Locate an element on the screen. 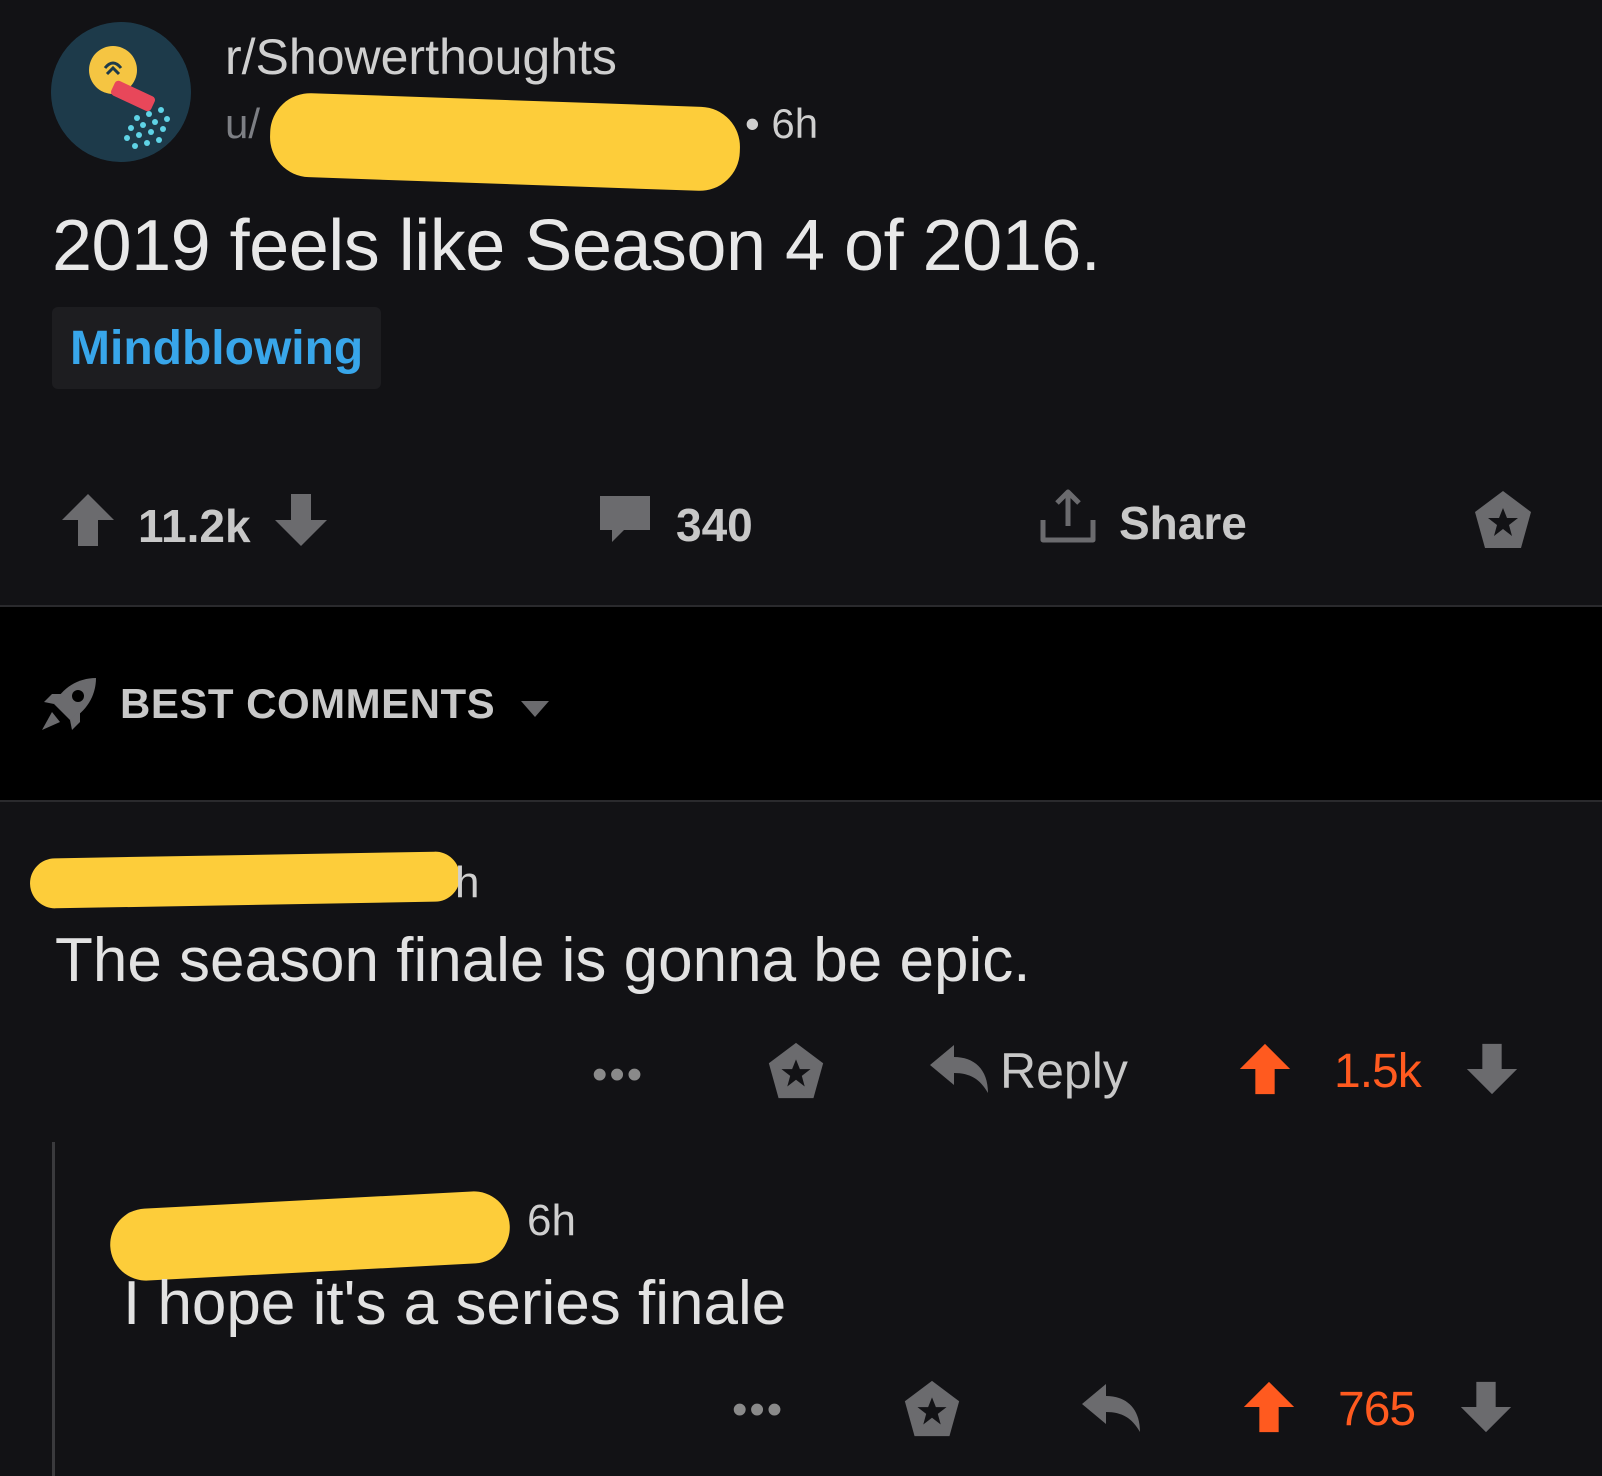 This screenshot has width=1602, height=1476. sort-dropdown: BEST COMMENTS is located at coordinates (336, 705).